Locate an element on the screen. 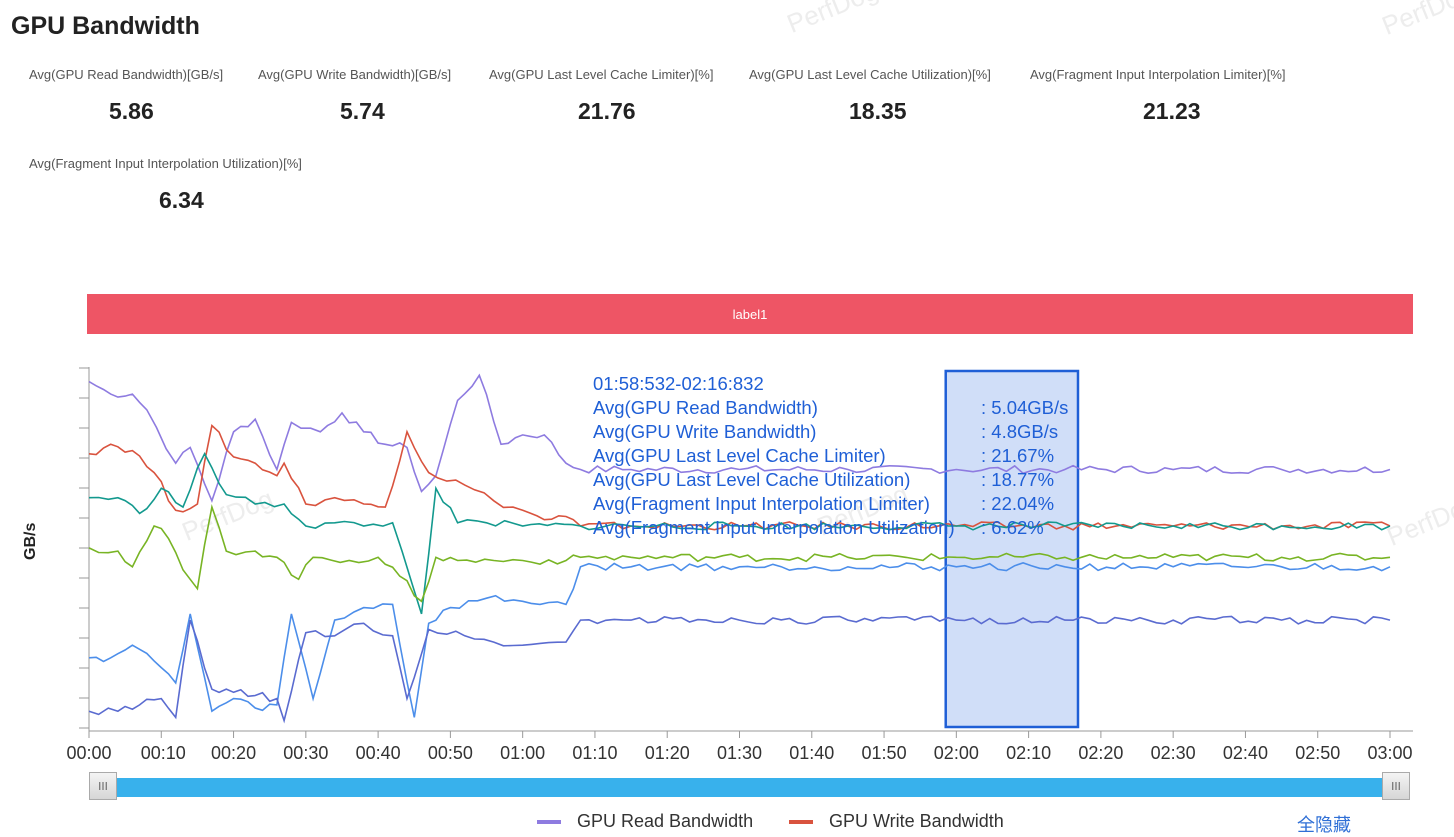 This screenshot has height=837, width=1454. legend-label: GPU Write Bandwidth is located at coordinates (916, 821).